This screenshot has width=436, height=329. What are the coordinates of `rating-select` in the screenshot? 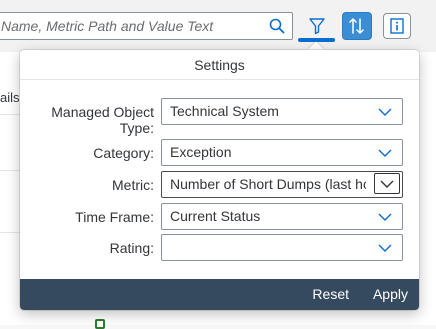 It's located at (282, 247).